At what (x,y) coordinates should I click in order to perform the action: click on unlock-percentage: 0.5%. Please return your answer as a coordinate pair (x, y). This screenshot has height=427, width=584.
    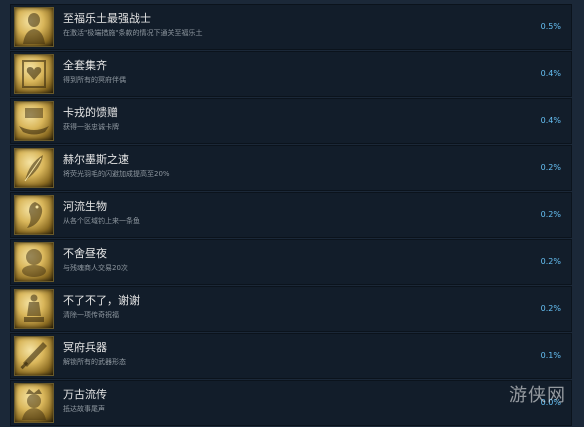
    Looking at the image, I should click on (550, 26).